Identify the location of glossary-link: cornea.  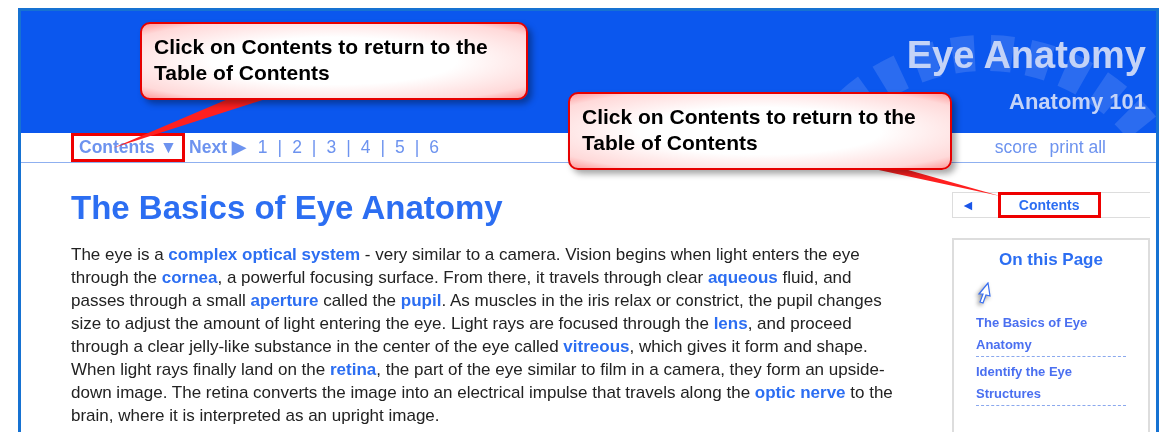
(189, 277).